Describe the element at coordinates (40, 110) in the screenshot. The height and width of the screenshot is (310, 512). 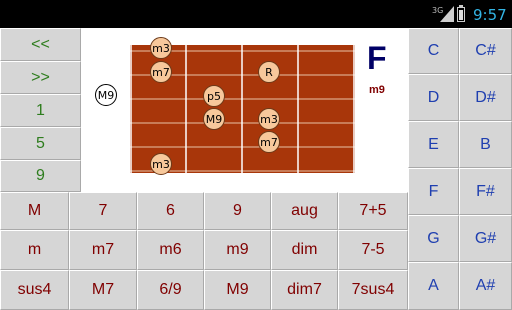
I see `position-1-button: 1` at that location.